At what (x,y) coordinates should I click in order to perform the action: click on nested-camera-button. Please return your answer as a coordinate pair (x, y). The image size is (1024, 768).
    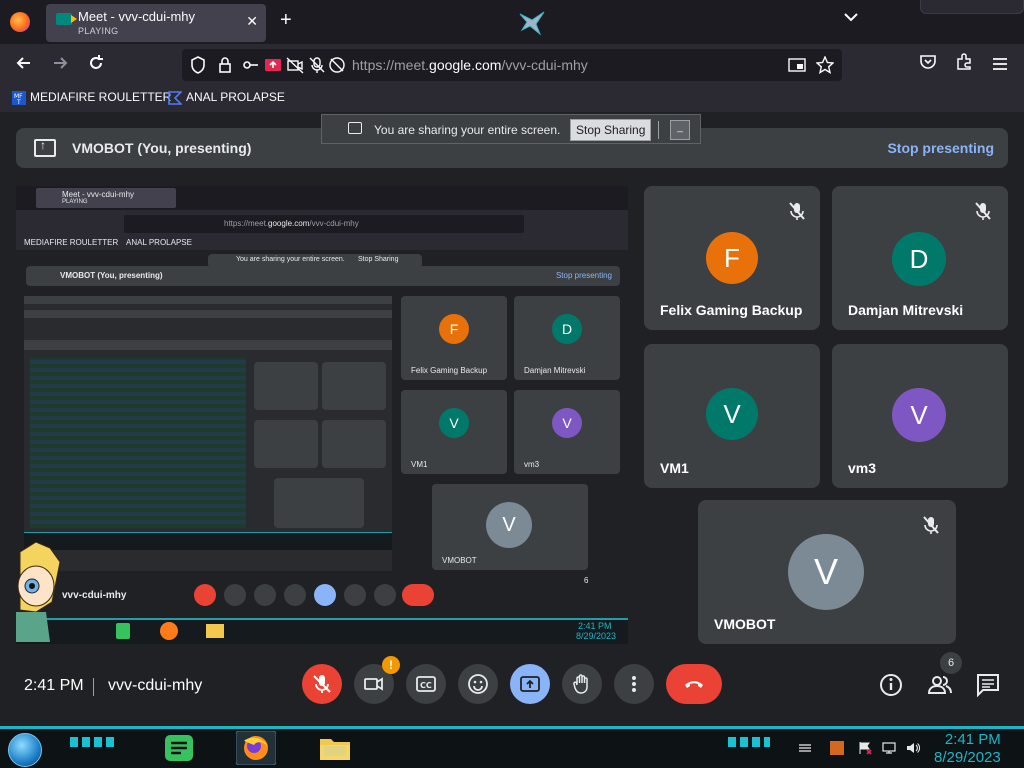
    Looking at the image, I should click on (235, 595).